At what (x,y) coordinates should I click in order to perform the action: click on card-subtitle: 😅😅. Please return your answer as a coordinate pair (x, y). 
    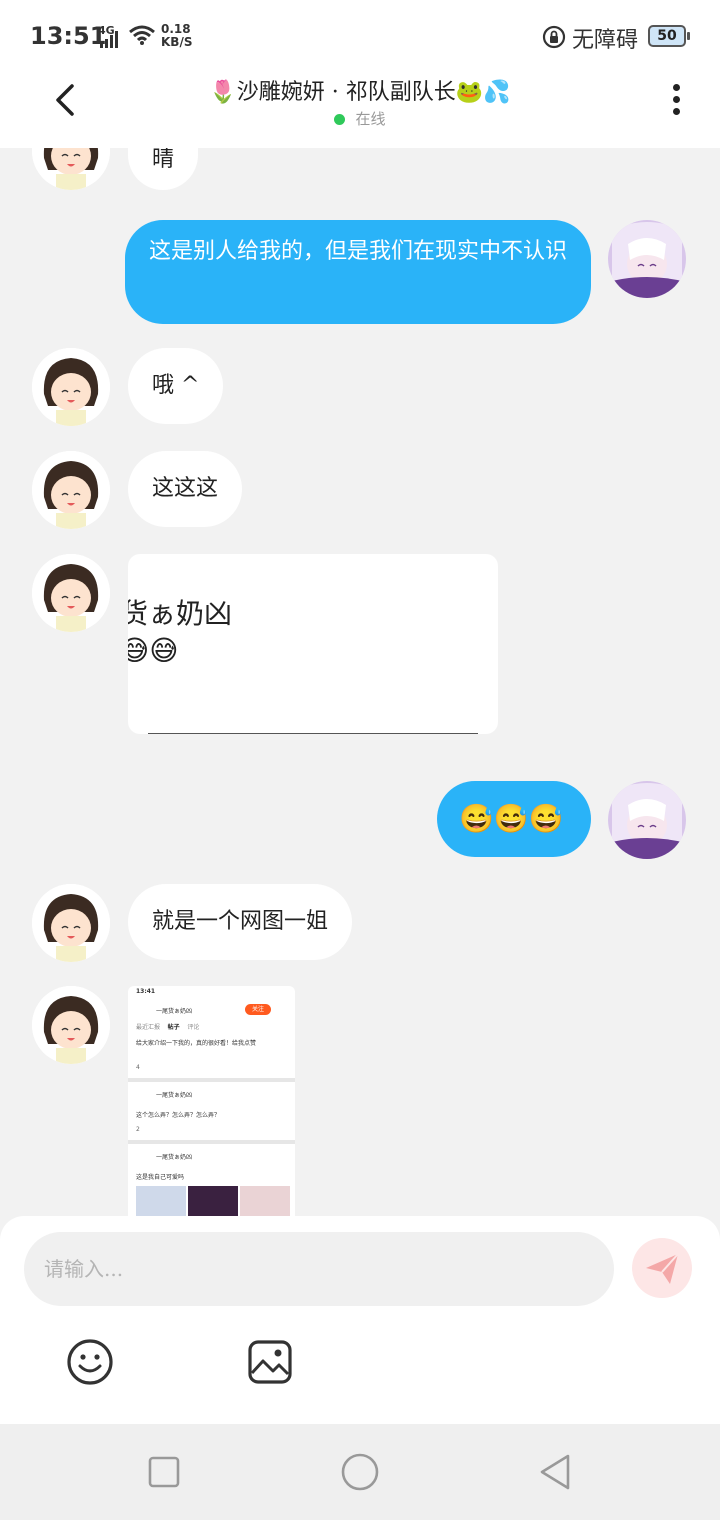
    Looking at the image, I should click on (153, 650).